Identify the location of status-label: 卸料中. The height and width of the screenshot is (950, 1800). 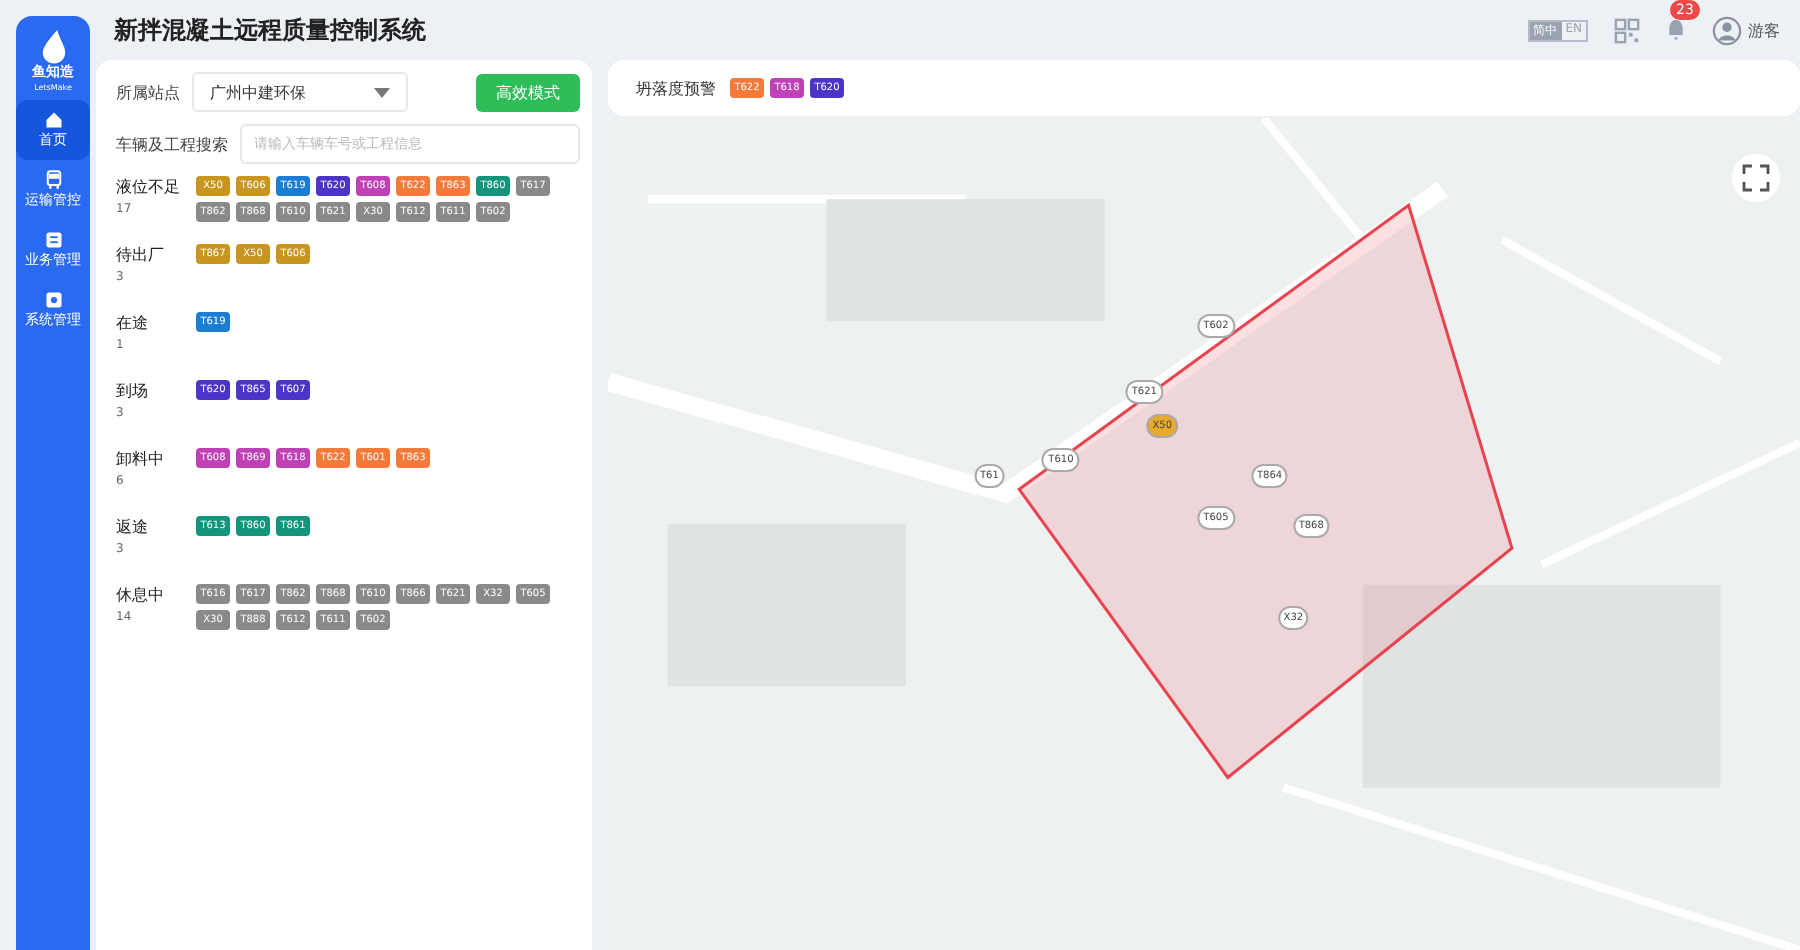
(141, 459).